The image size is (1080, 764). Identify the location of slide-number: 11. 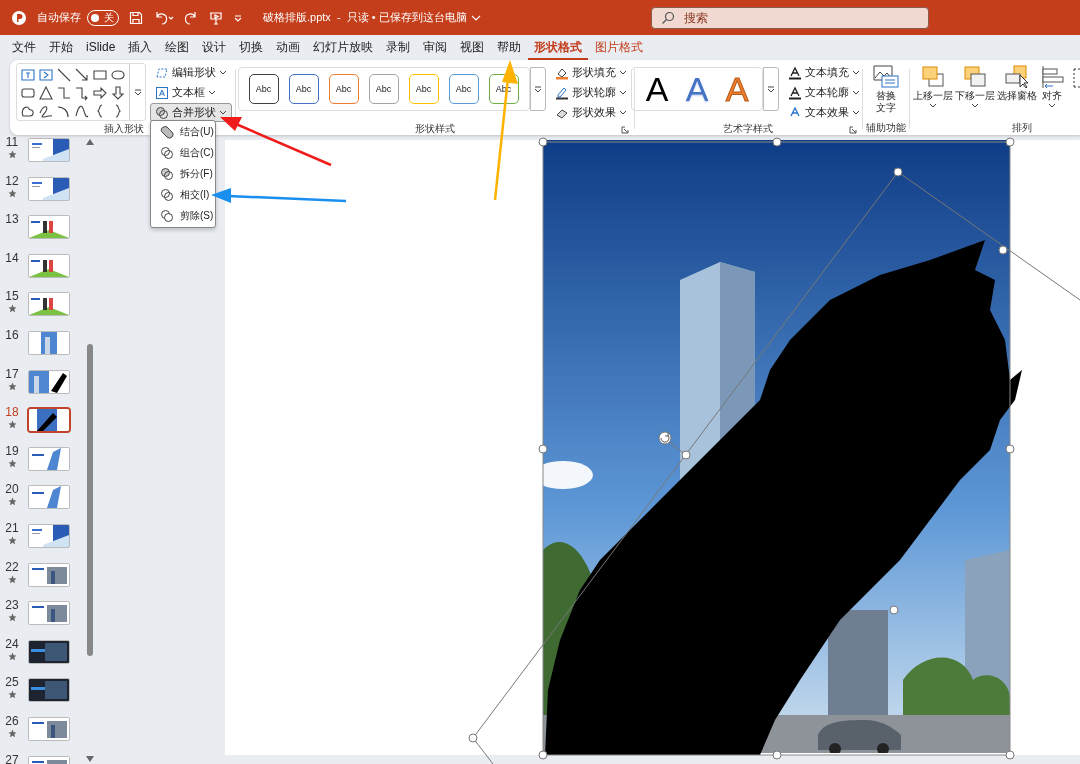
(12, 142).